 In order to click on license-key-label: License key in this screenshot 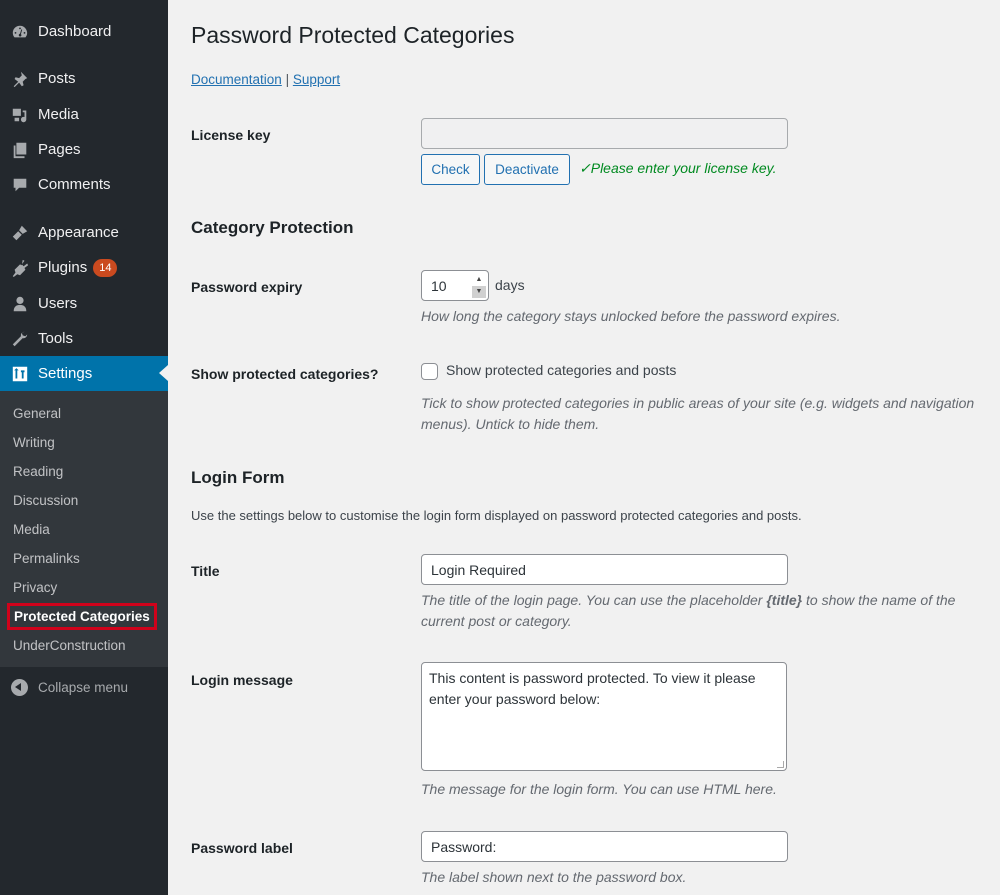, I will do `click(231, 135)`.